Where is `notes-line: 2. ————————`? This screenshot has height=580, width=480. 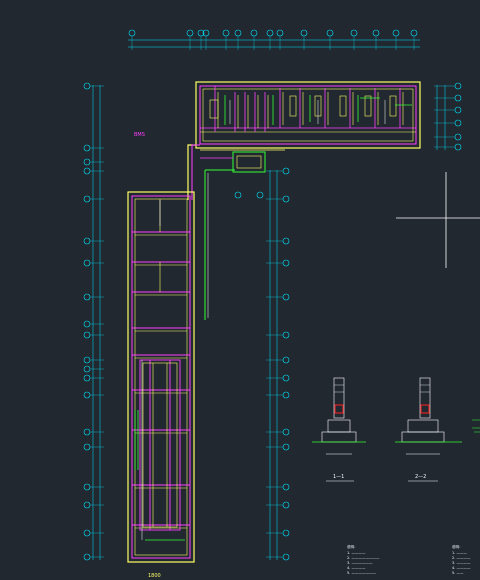 notes-line: 2. ———————— is located at coordinates (363, 558).